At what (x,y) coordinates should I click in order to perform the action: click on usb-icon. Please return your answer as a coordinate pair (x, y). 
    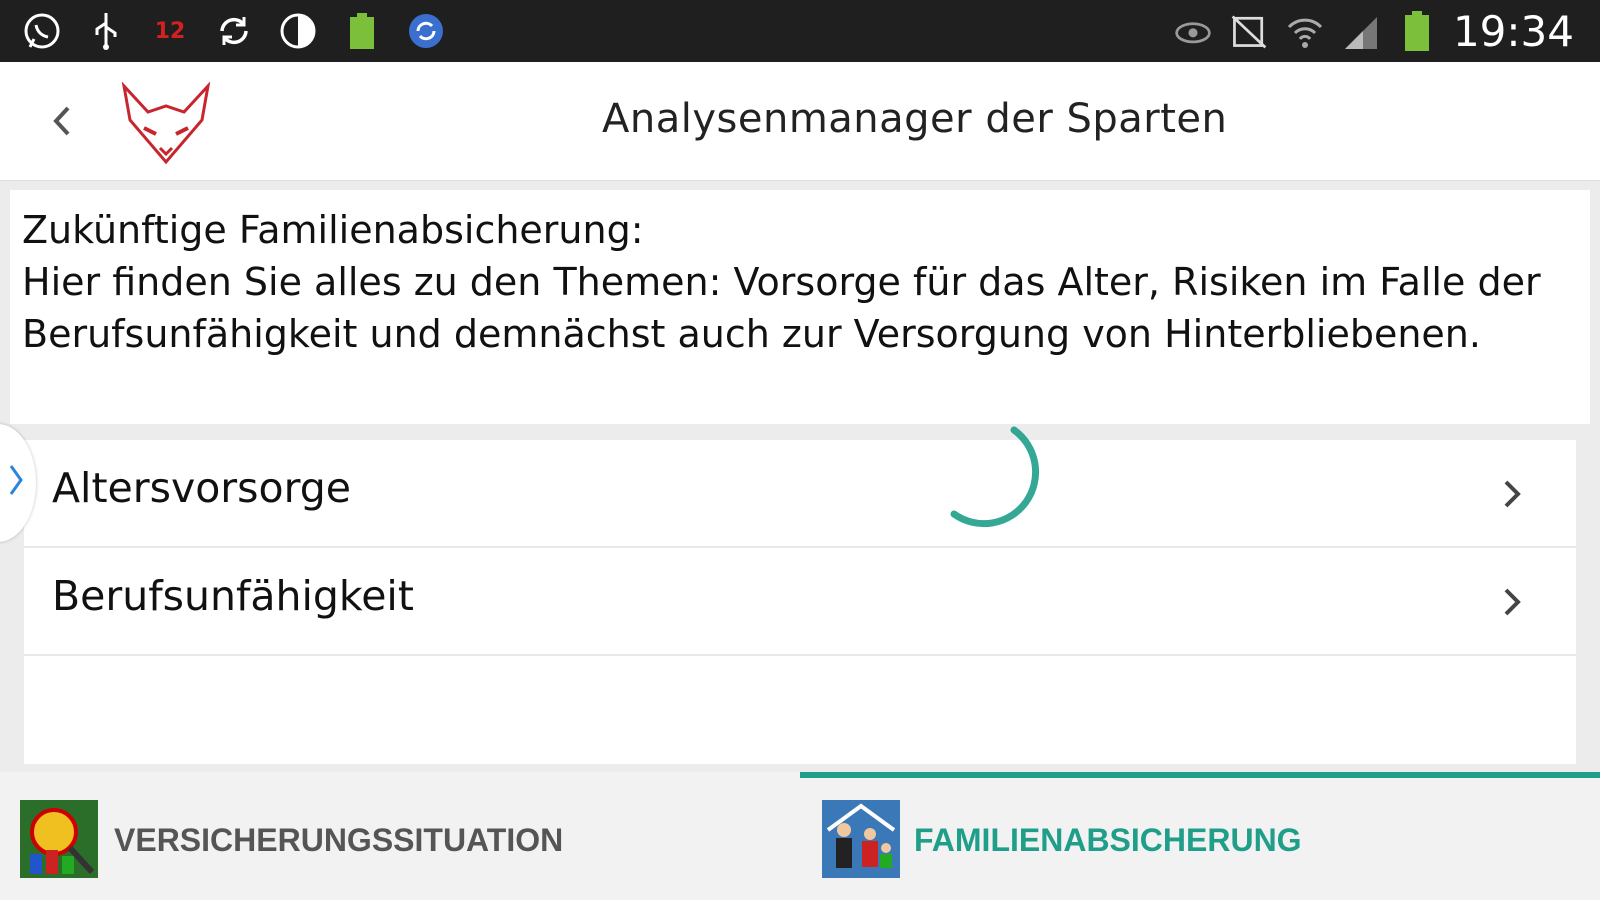
    Looking at the image, I should click on (106, 31).